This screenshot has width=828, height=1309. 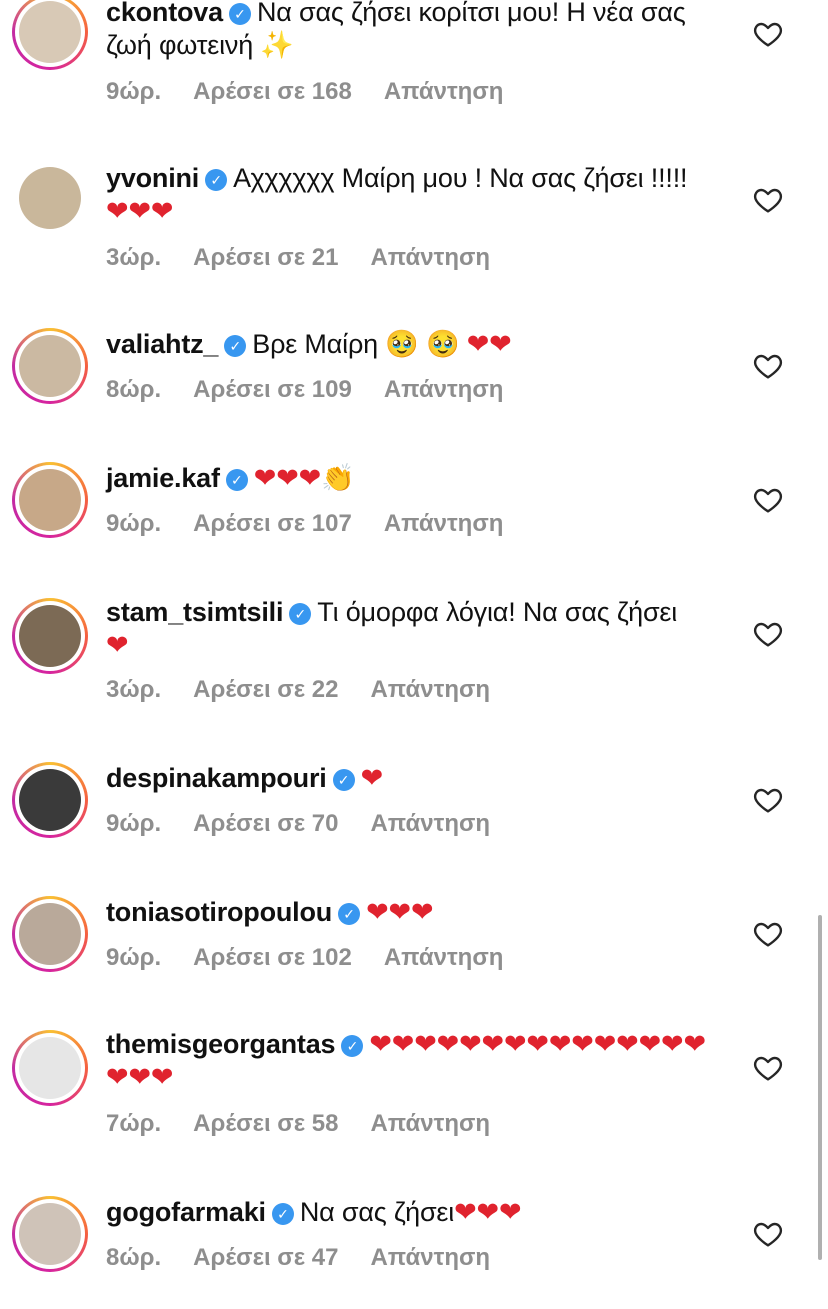 I want to click on username: jamie.kaf, so click(x=163, y=478).